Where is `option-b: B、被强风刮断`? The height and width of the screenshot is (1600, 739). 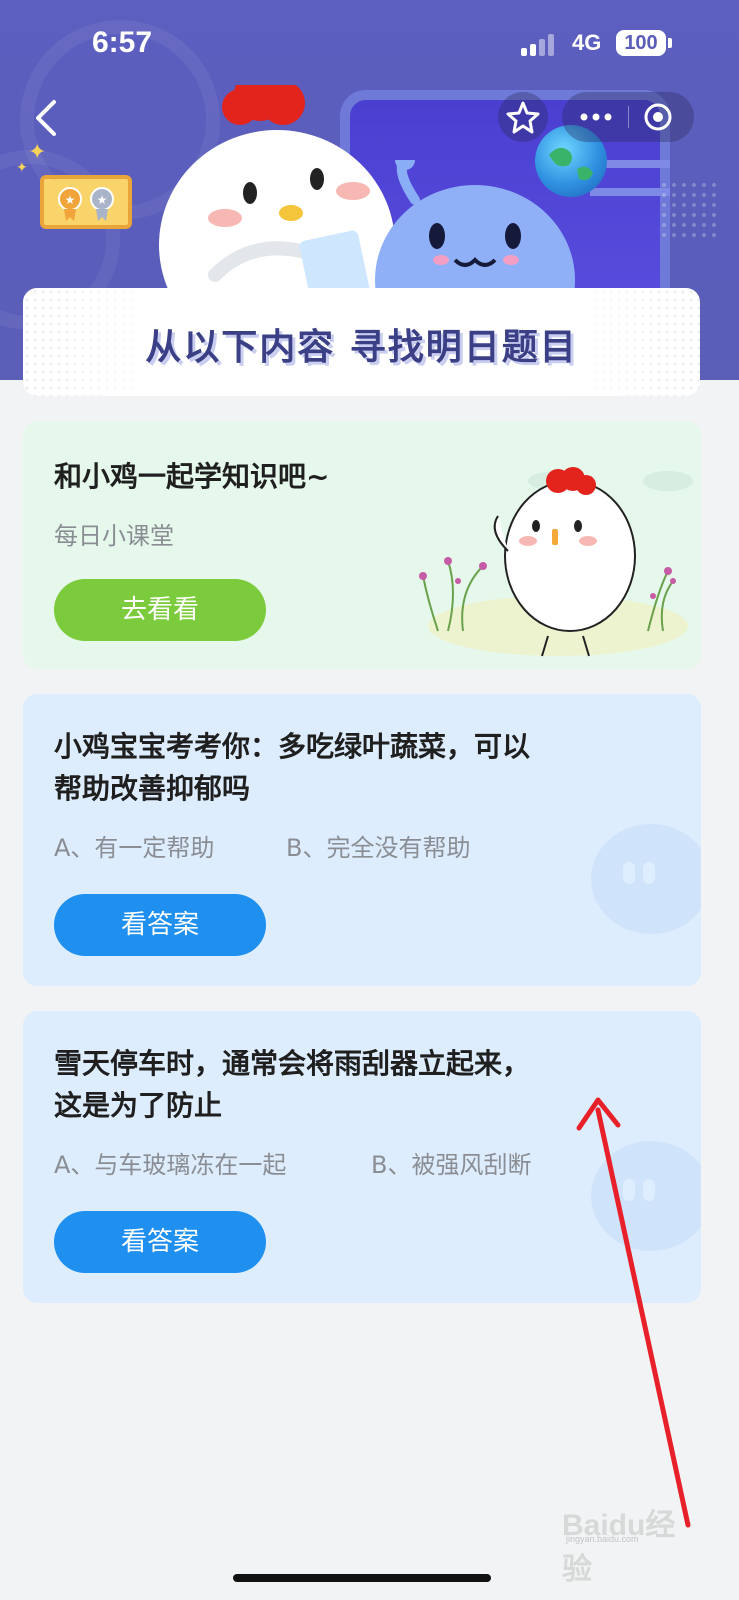 option-b: B、被强风刮断 is located at coordinates (451, 1165).